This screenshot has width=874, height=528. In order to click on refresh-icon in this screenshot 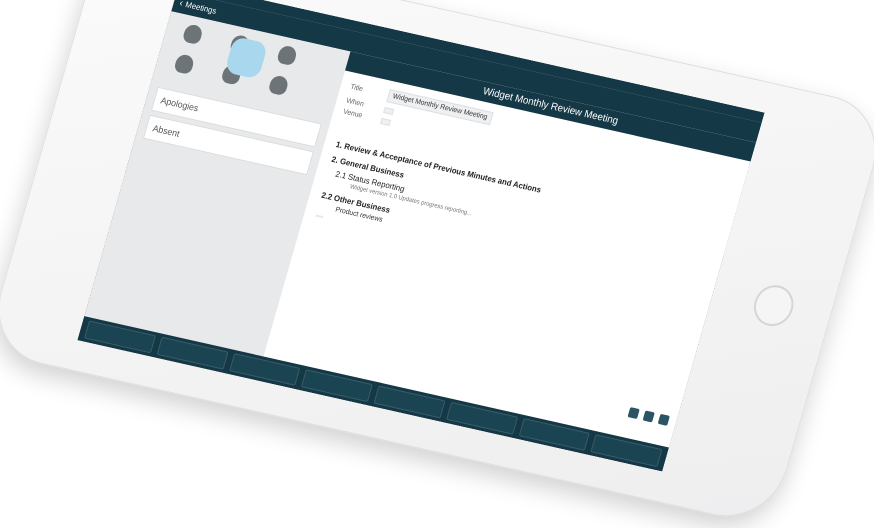, I will do `click(663, 419)`.